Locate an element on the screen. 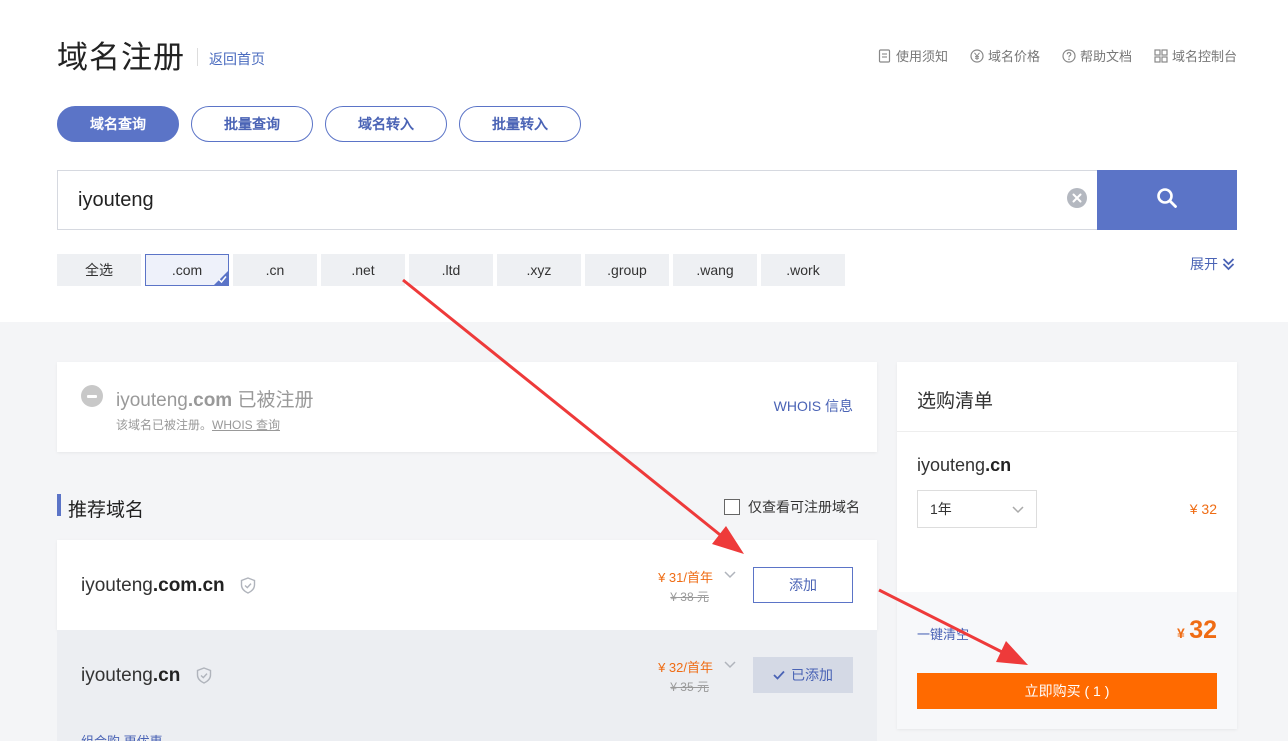 This screenshot has height=741, width=1288. suffix-net: .net is located at coordinates (363, 270).